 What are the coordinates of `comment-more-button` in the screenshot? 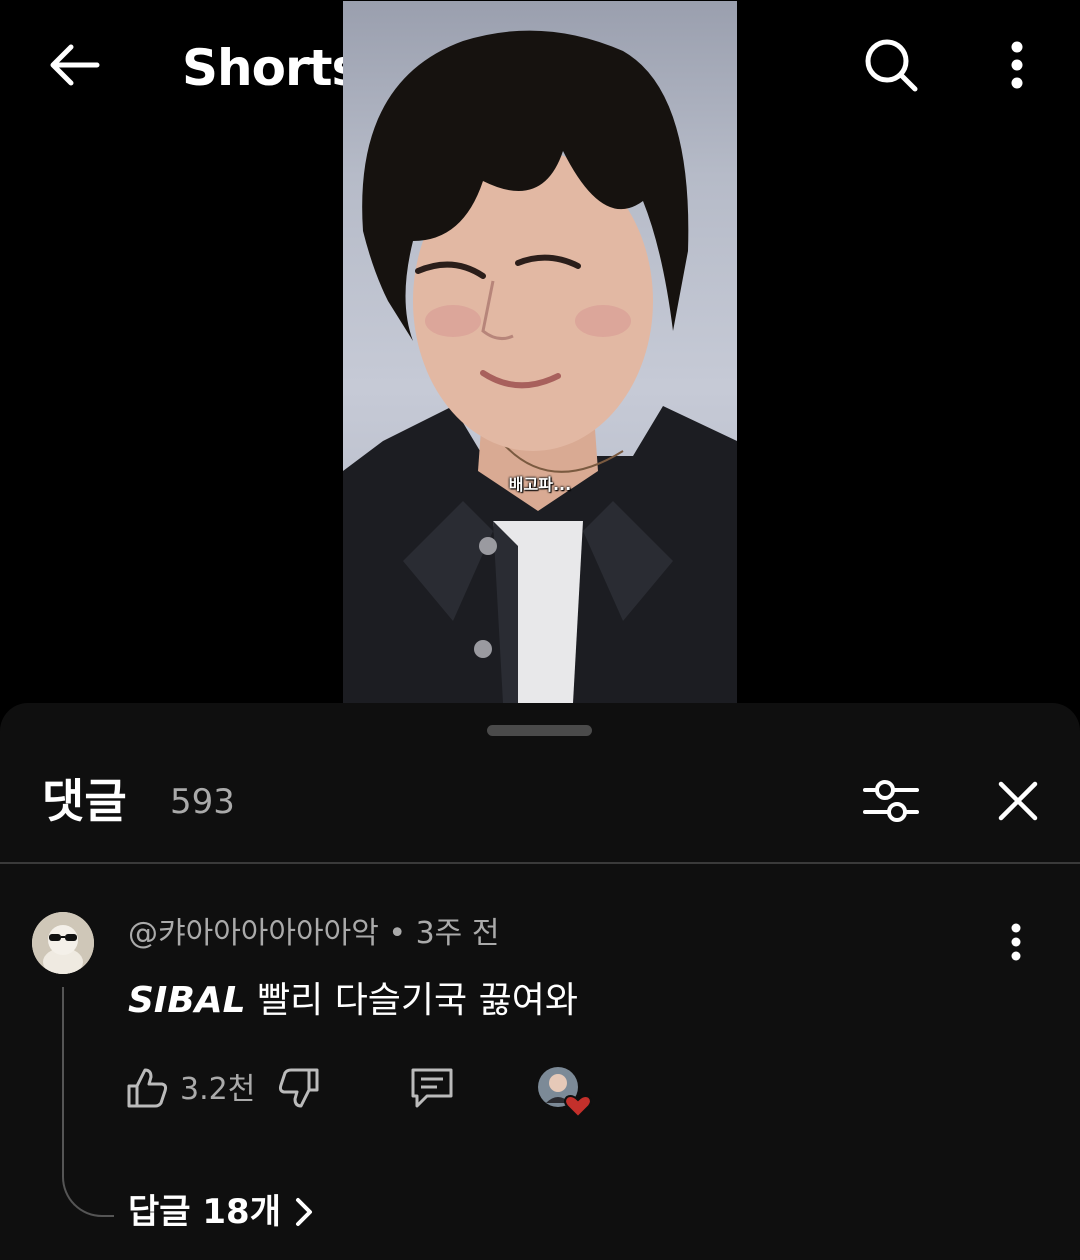 It's located at (1016, 942).